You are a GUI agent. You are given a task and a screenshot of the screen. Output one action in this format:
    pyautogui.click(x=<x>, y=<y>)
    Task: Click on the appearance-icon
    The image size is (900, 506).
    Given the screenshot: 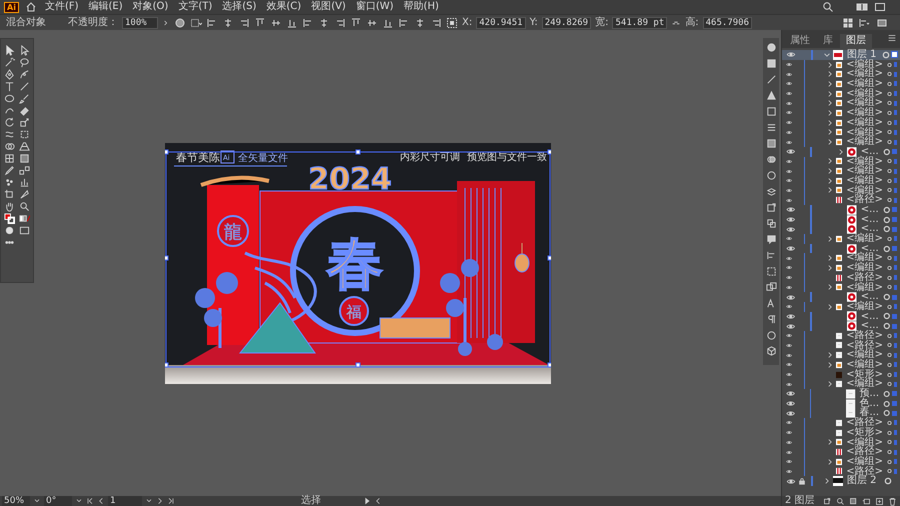 What is the action you would take?
    pyautogui.click(x=771, y=175)
    